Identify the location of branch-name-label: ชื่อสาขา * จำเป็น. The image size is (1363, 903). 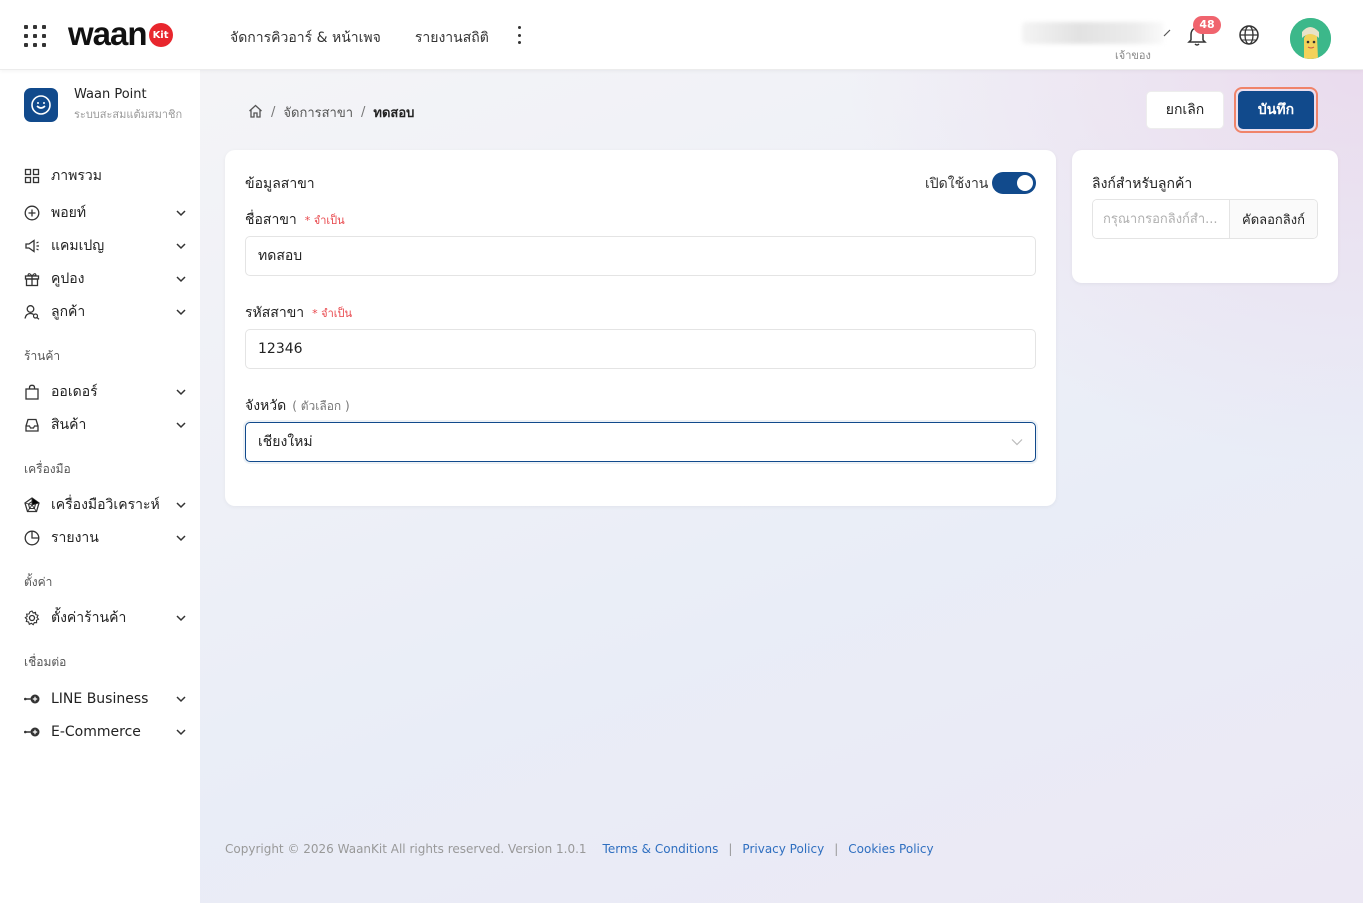
(295, 220).